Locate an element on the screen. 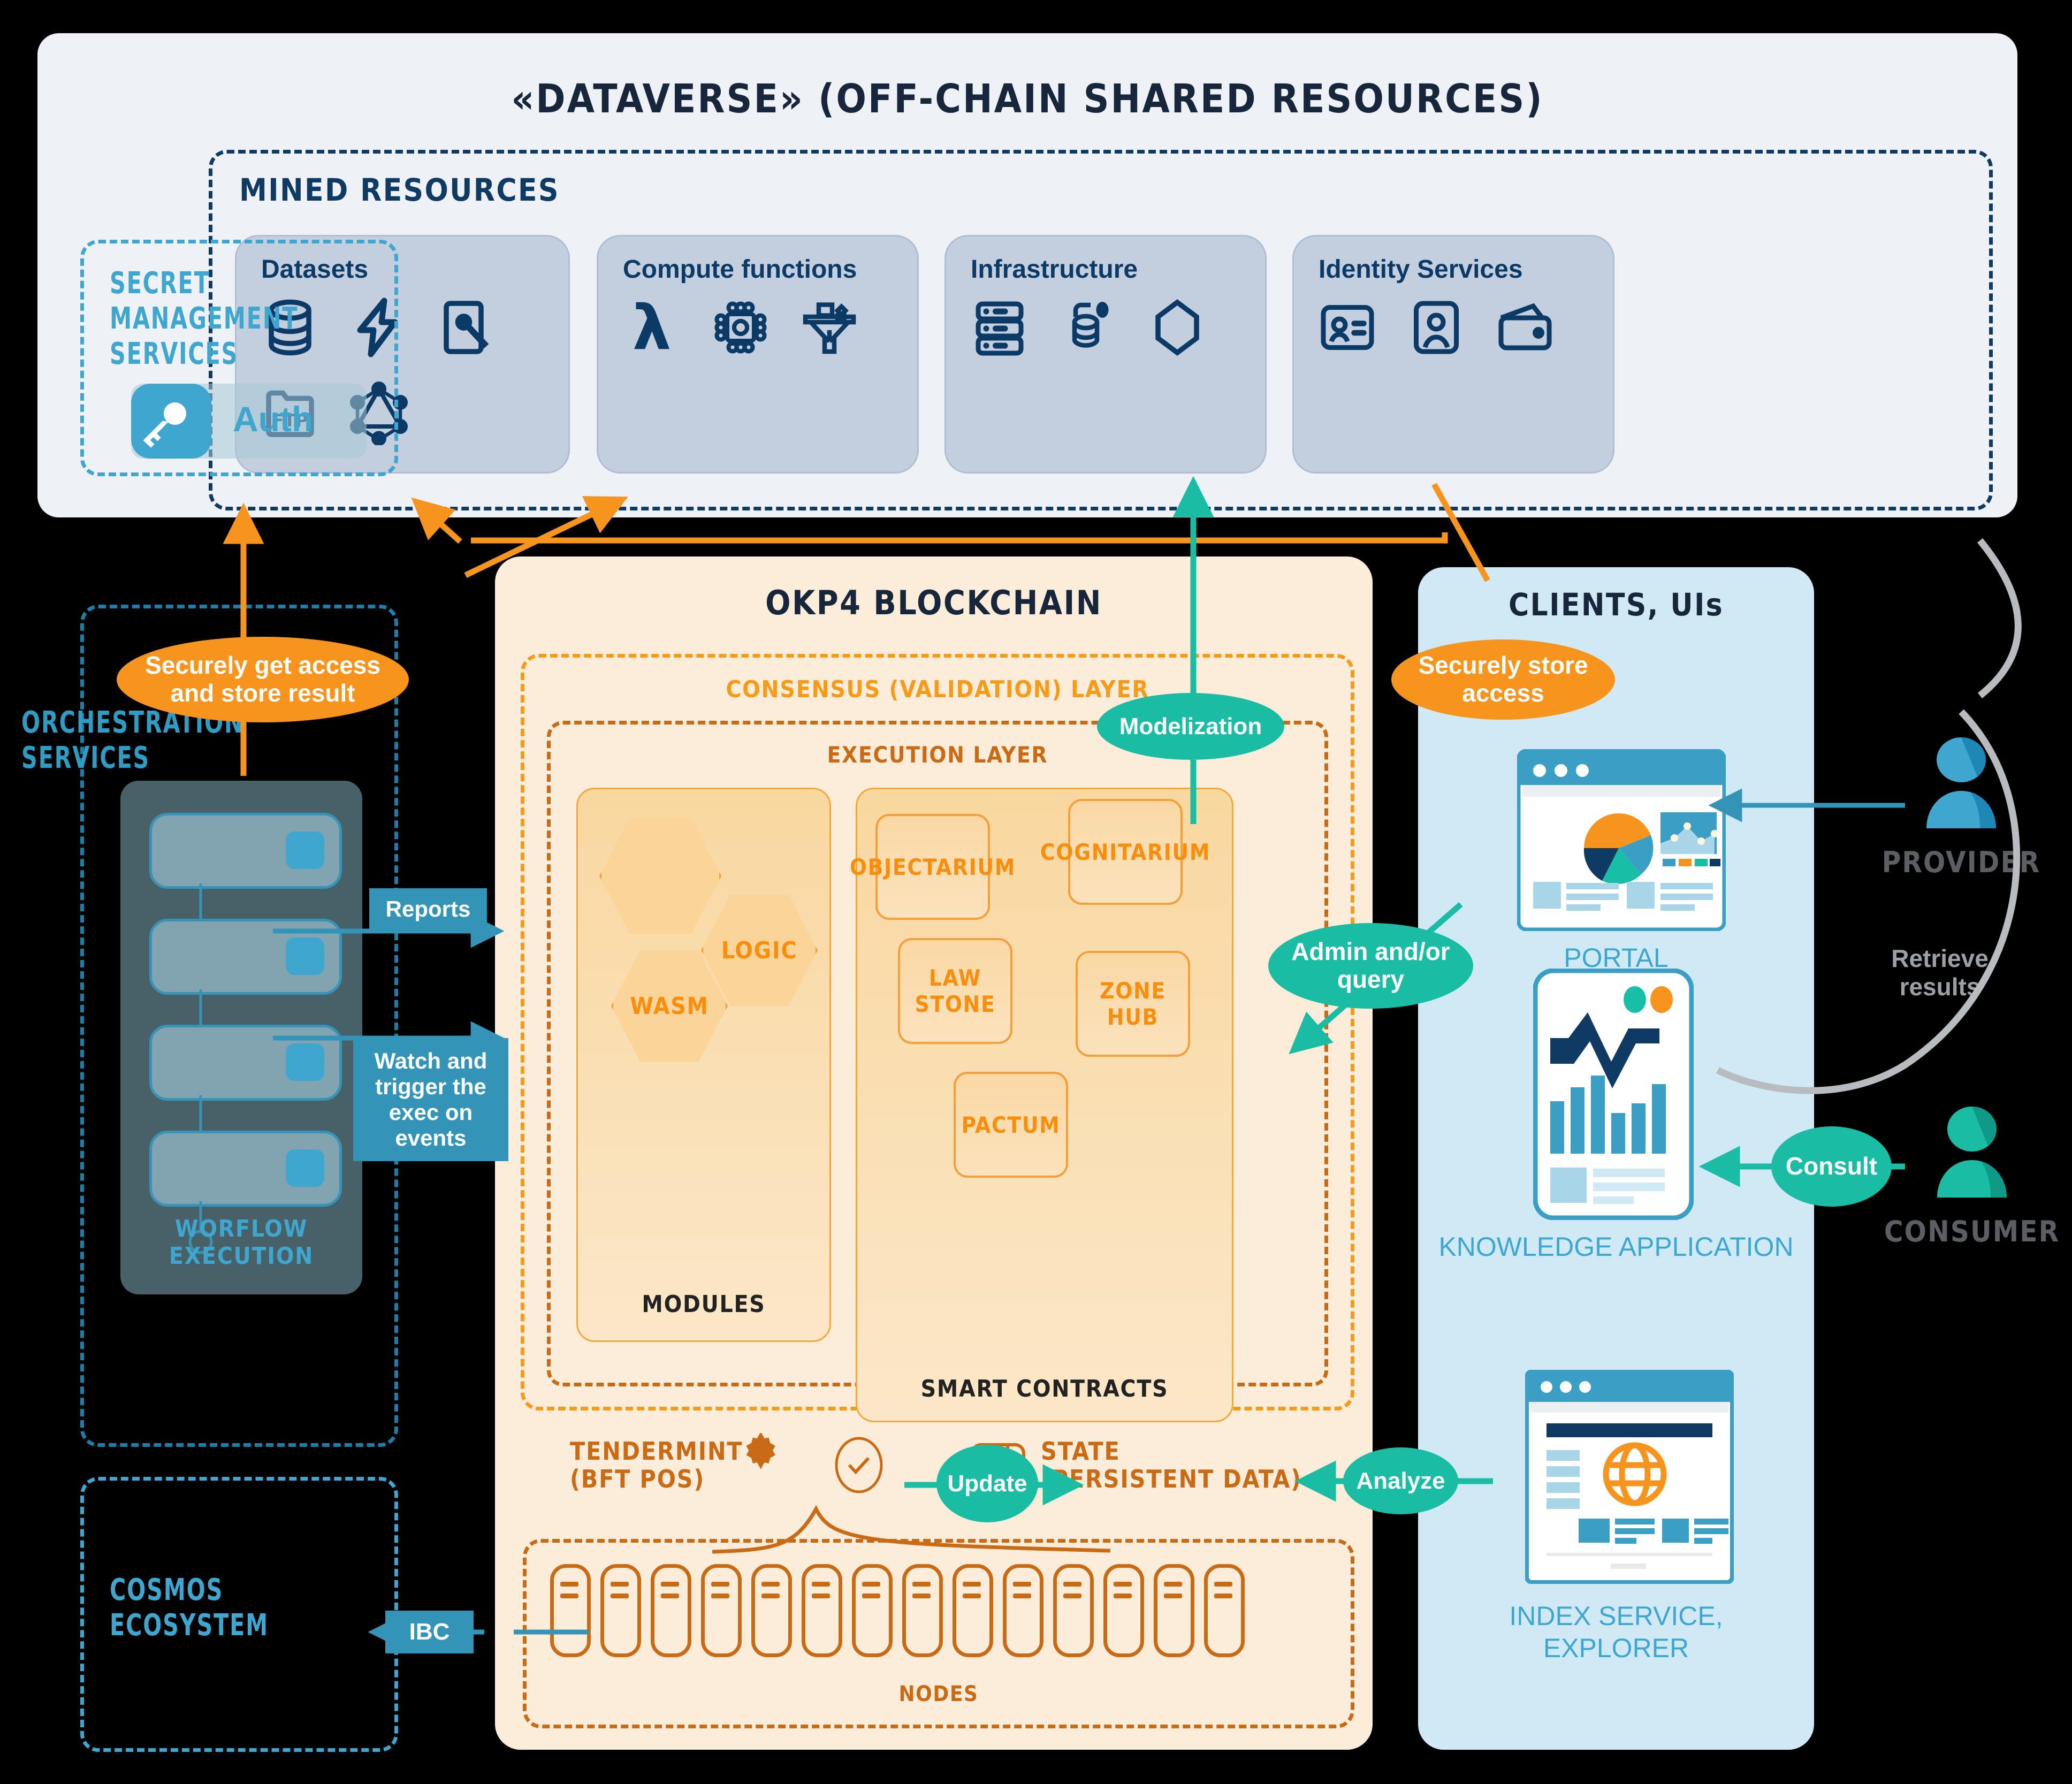  card-compute-title: Compute functions is located at coordinates (740, 269).